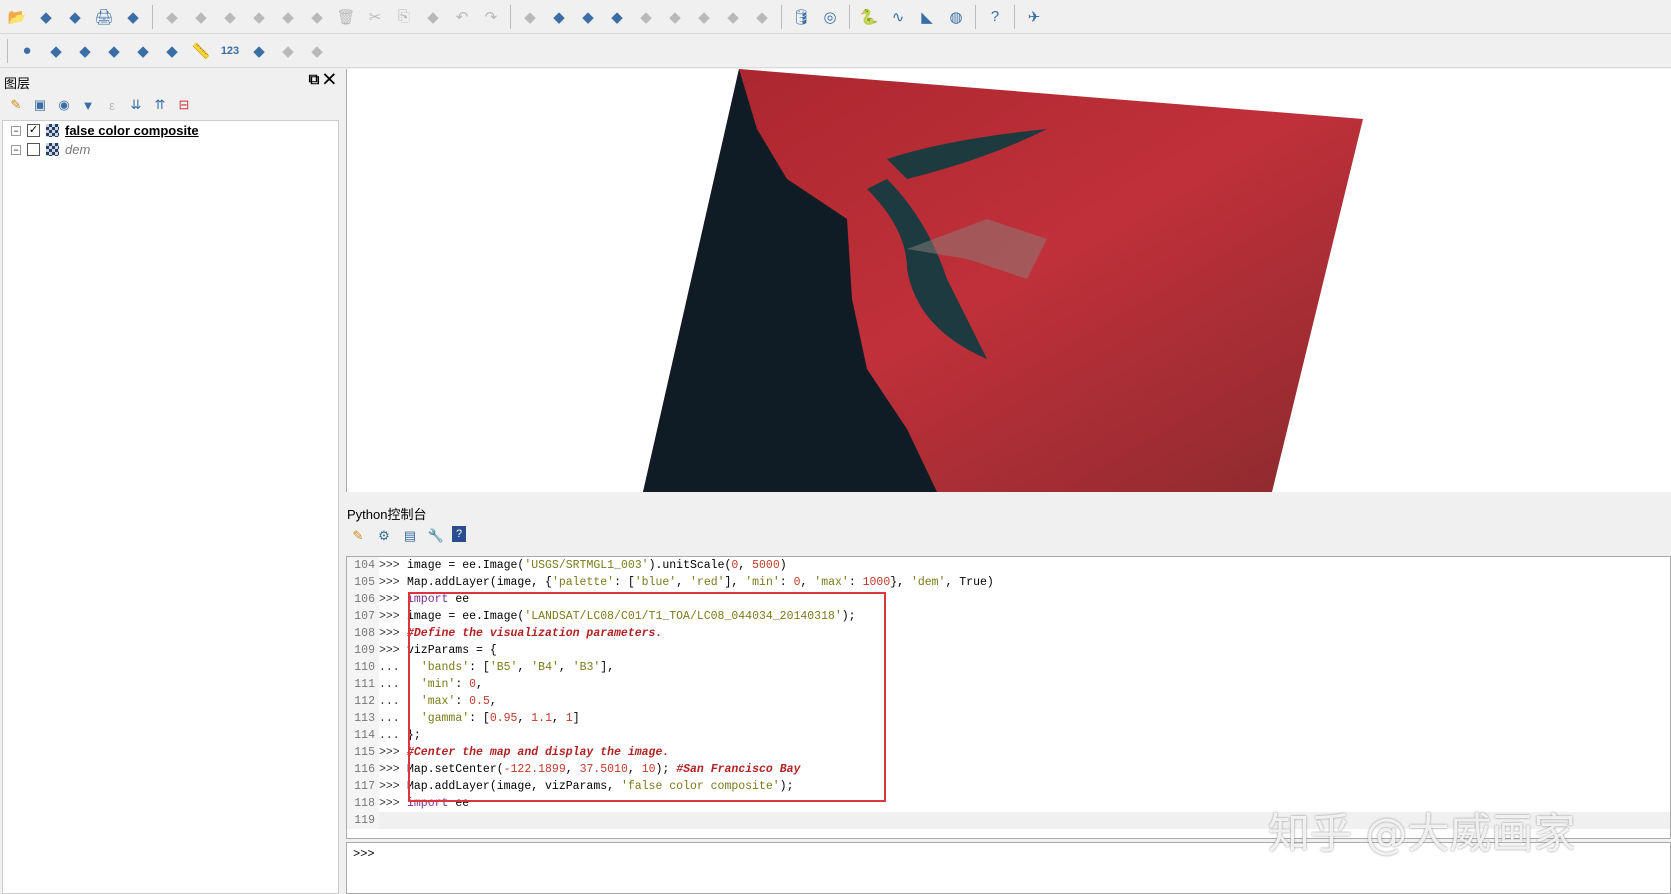 This screenshot has width=1671, height=894. Describe the element at coordinates (375, 17) in the screenshot. I see `cut-icon: ✂` at that location.